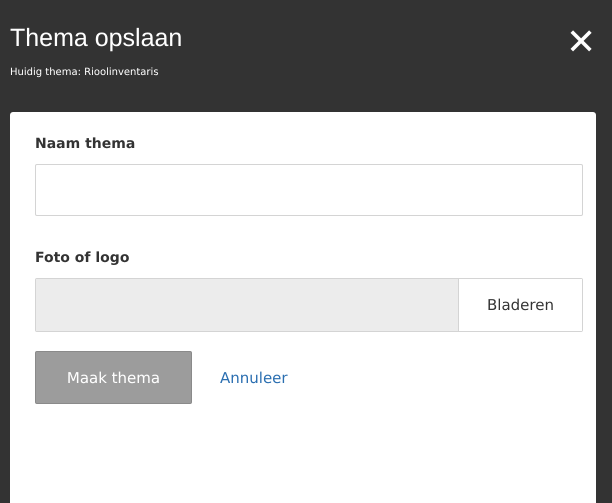 This screenshot has height=503, width=612. What do you see at coordinates (247, 305) in the screenshot?
I see `file-field` at bounding box center [247, 305].